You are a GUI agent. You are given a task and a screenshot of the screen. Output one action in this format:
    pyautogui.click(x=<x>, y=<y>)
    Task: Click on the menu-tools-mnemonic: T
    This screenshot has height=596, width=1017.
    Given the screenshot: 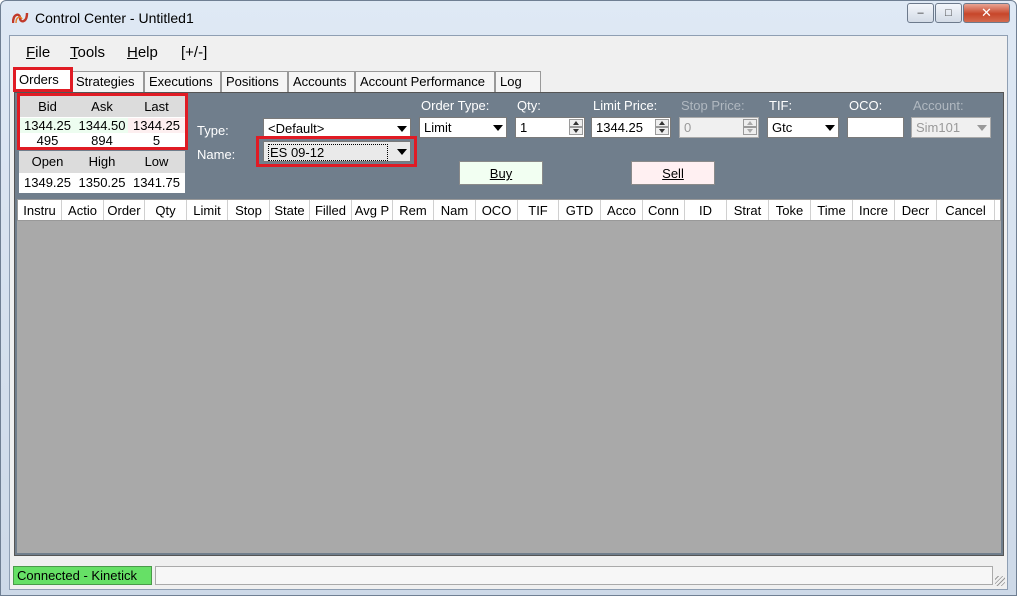 What is the action you would take?
    pyautogui.click(x=74, y=52)
    